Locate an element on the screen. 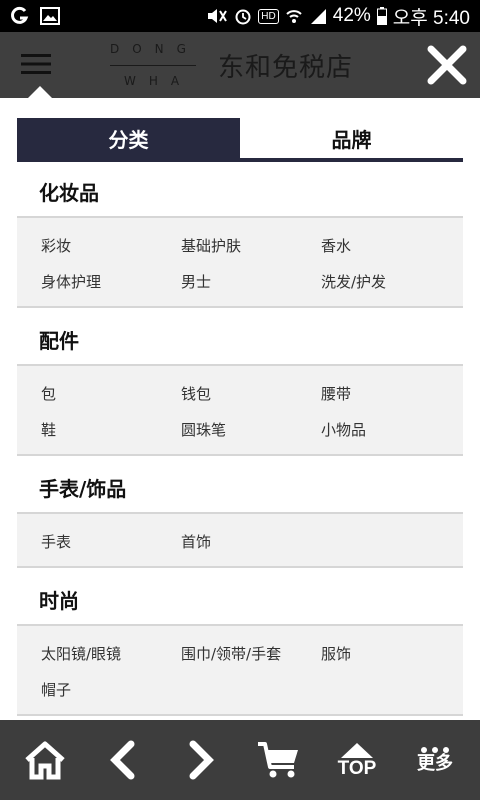 This screenshot has height=800, width=480. signal-icon is located at coordinates (318, 16).